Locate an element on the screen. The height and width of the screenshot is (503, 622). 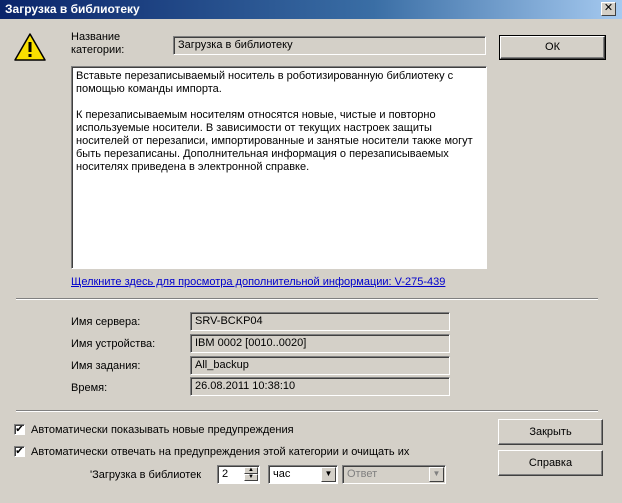
category-field: Загрузка в библиотеку is located at coordinates (329, 45).